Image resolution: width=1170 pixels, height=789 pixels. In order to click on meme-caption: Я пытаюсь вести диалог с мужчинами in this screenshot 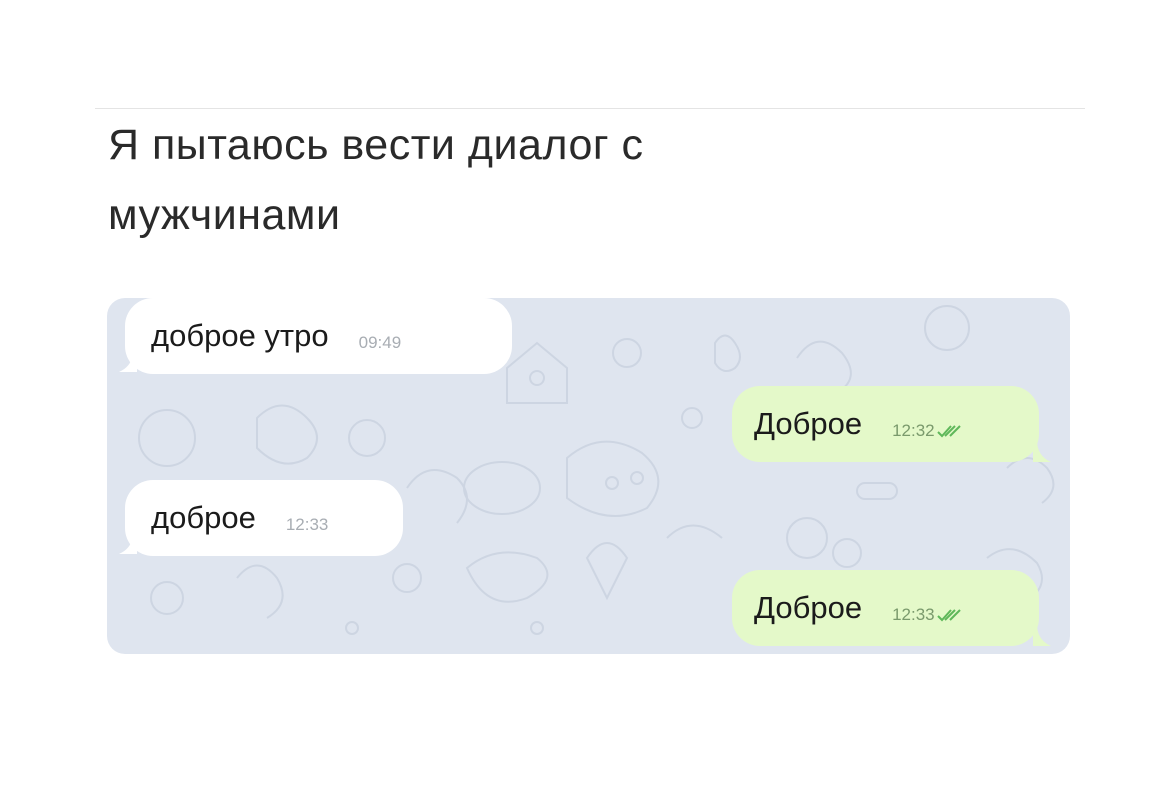, I will do `click(488, 180)`.